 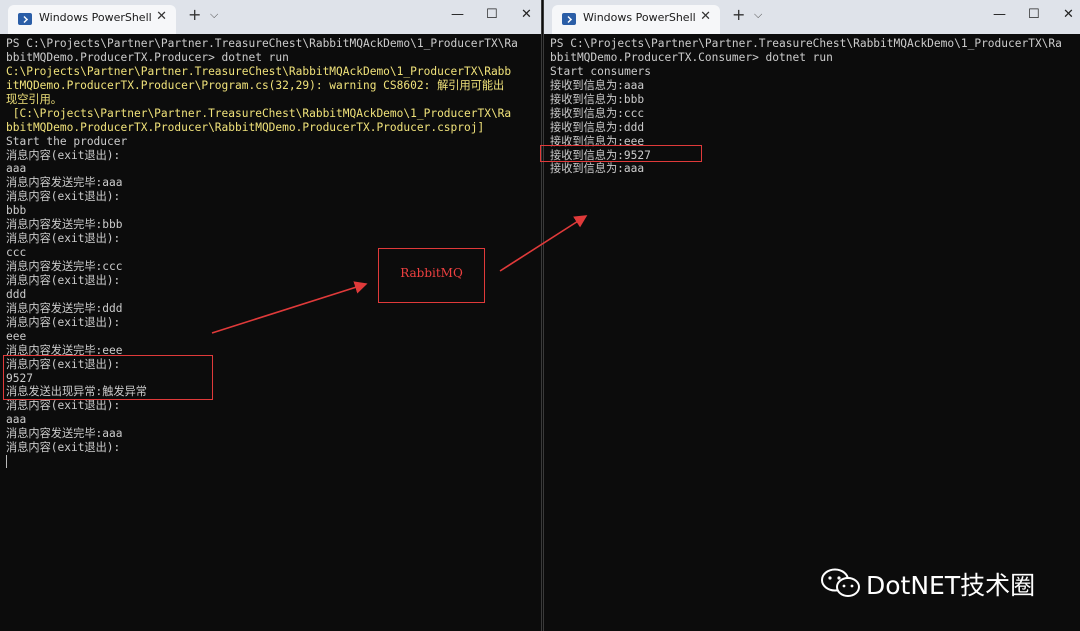 I want to click on console-line: Start consumers, so click(x=601, y=71).